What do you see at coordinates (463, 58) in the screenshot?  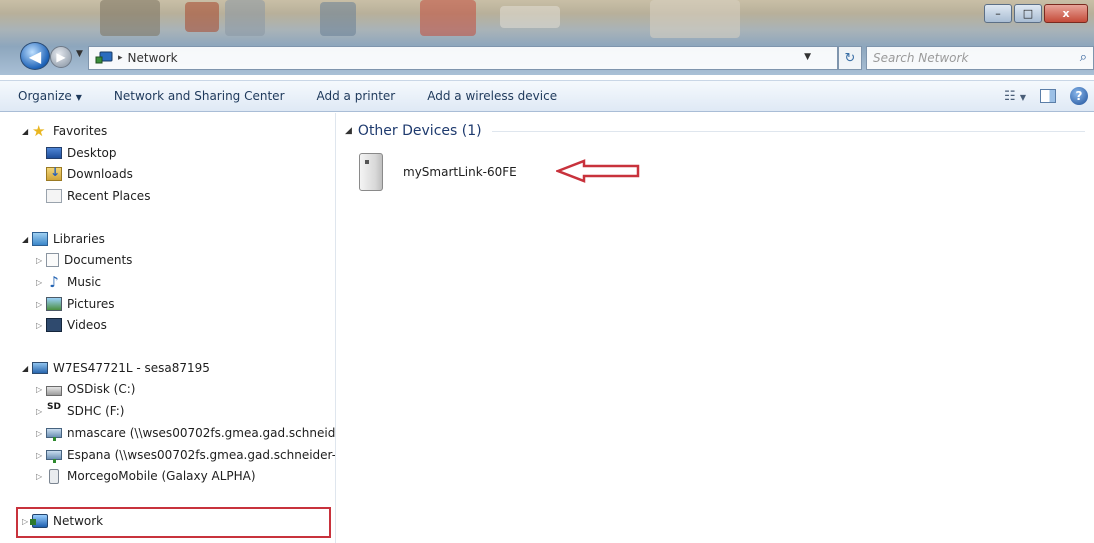 I see `address-bar: ▸ Network ▼` at bounding box center [463, 58].